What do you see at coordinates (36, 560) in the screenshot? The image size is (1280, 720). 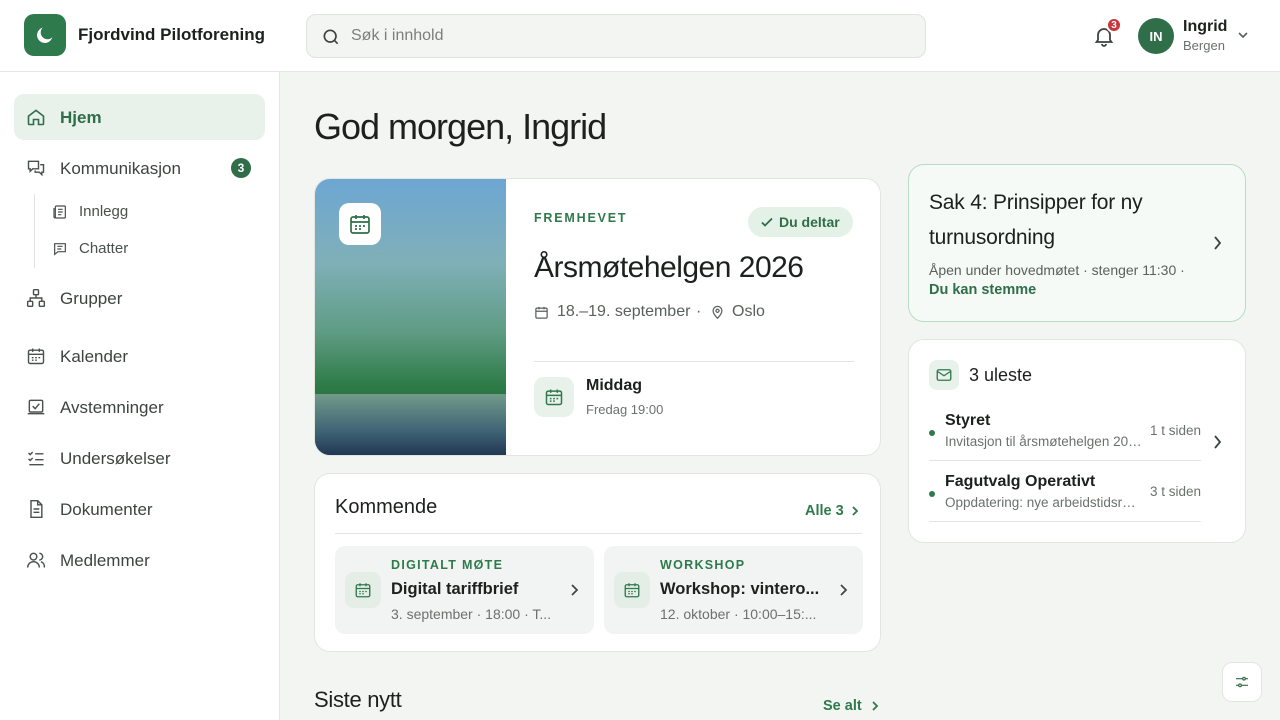 I see `members-icon` at bounding box center [36, 560].